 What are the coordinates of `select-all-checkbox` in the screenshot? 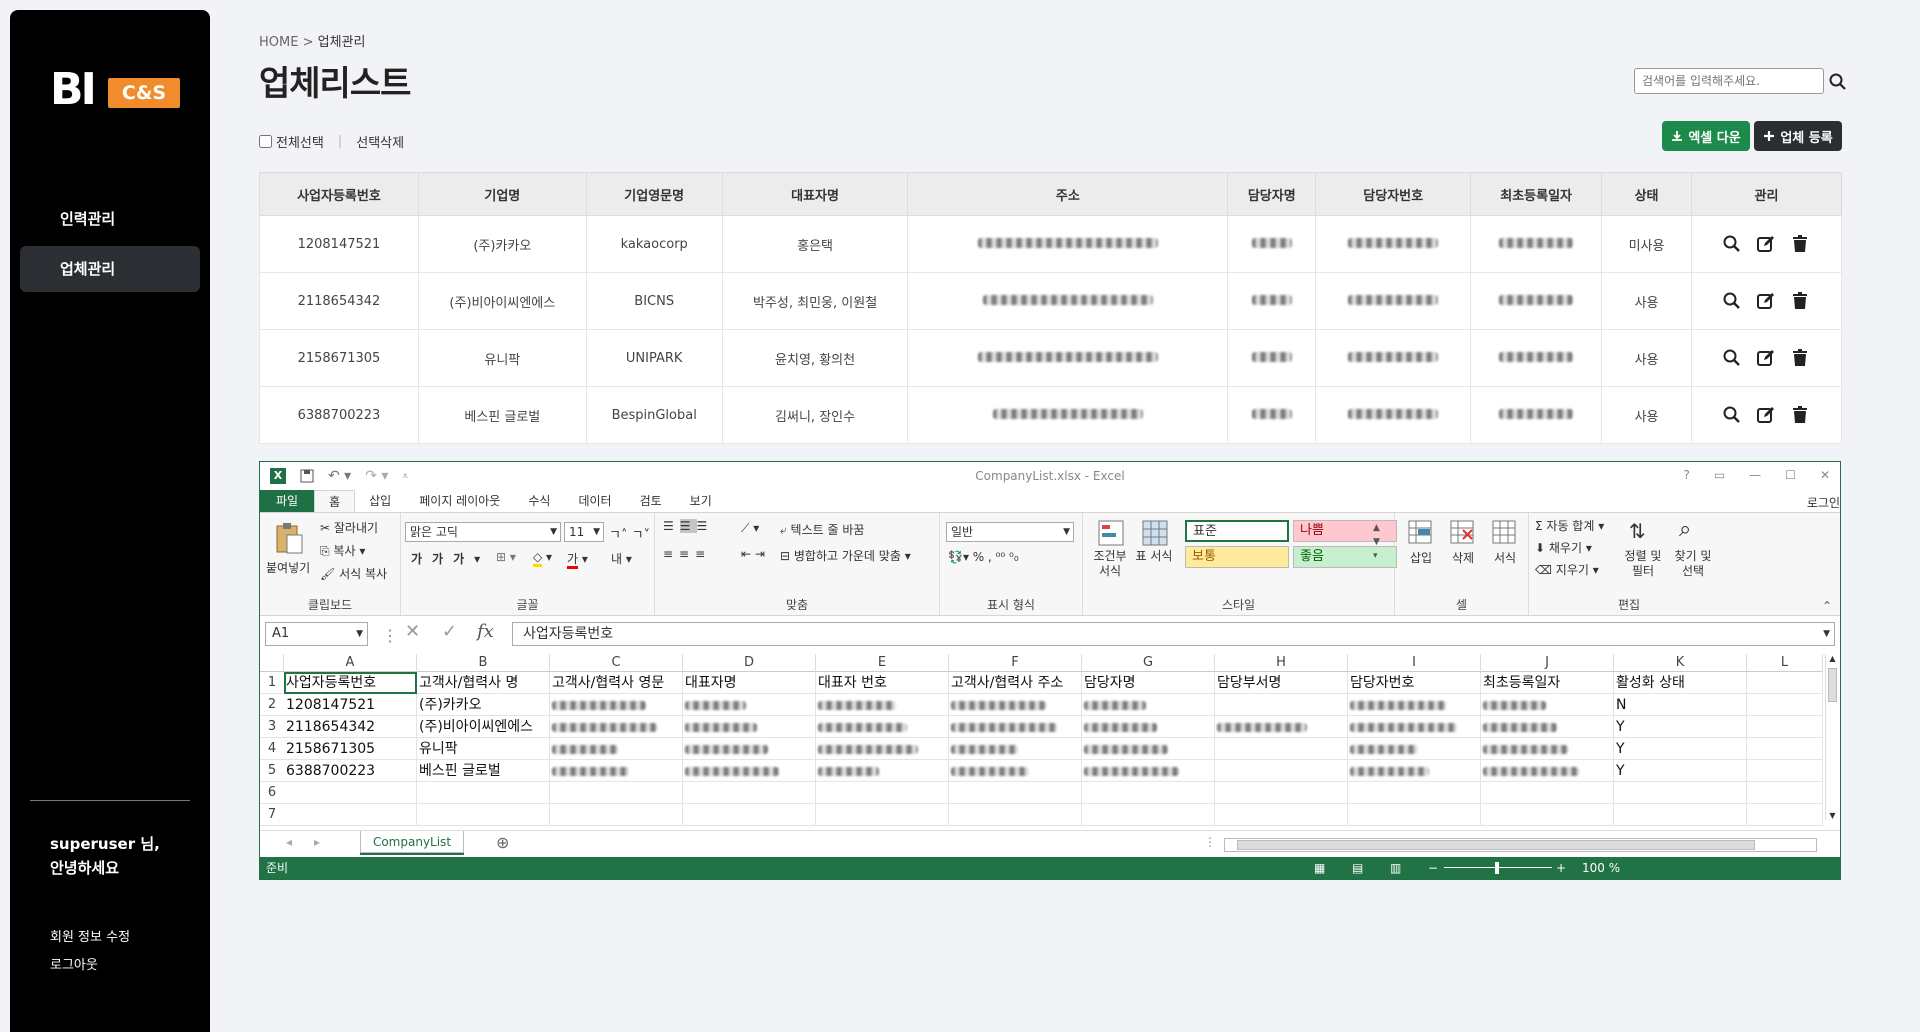 It's located at (265, 141).